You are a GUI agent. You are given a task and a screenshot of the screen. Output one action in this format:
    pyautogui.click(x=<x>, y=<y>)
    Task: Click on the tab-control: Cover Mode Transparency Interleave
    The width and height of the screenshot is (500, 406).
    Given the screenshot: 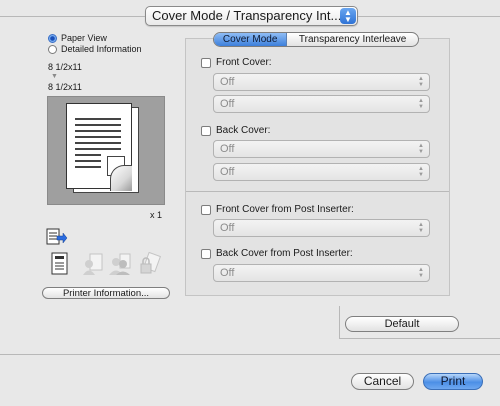 What is the action you would take?
    pyautogui.click(x=316, y=39)
    